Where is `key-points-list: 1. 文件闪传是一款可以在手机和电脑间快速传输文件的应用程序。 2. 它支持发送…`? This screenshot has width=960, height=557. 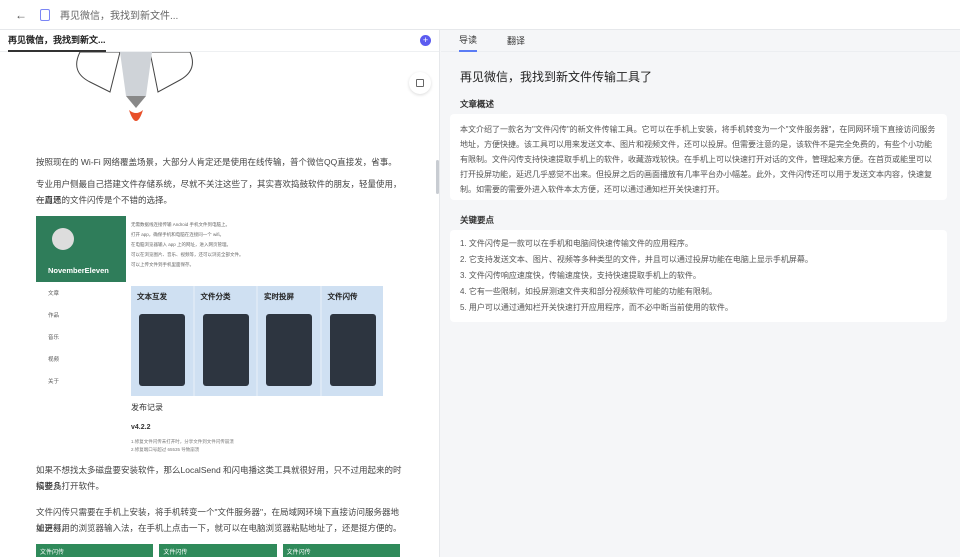 key-points-list: 1. 文件闪传是一款可以在手机和电脑间快速传输文件的应用程序。 2. 它支持发送… is located at coordinates (698, 276).